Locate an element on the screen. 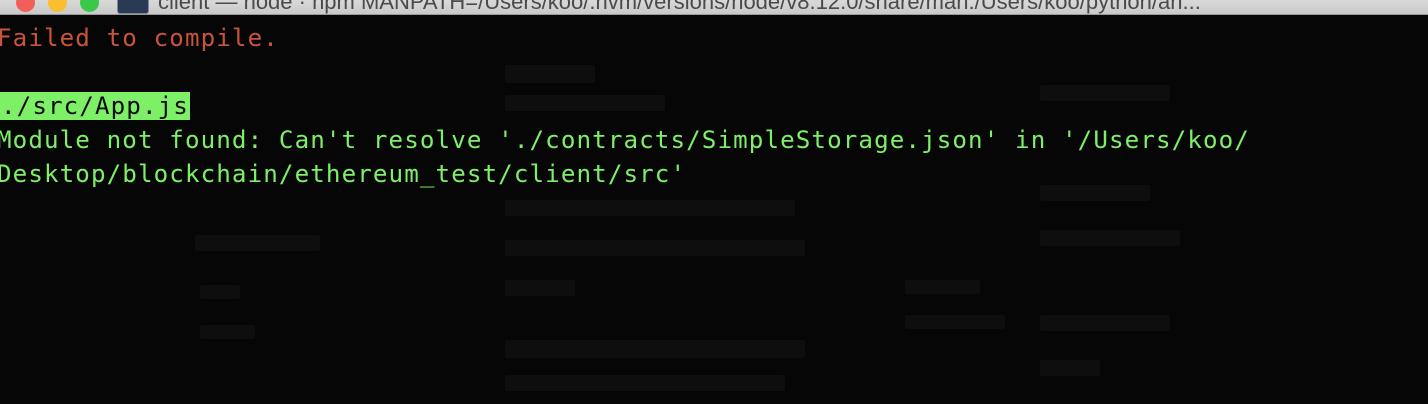 This screenshot has height=404, width=1428. highlighted-file-path: ./src/App.js is located at coordinates (95, 106).